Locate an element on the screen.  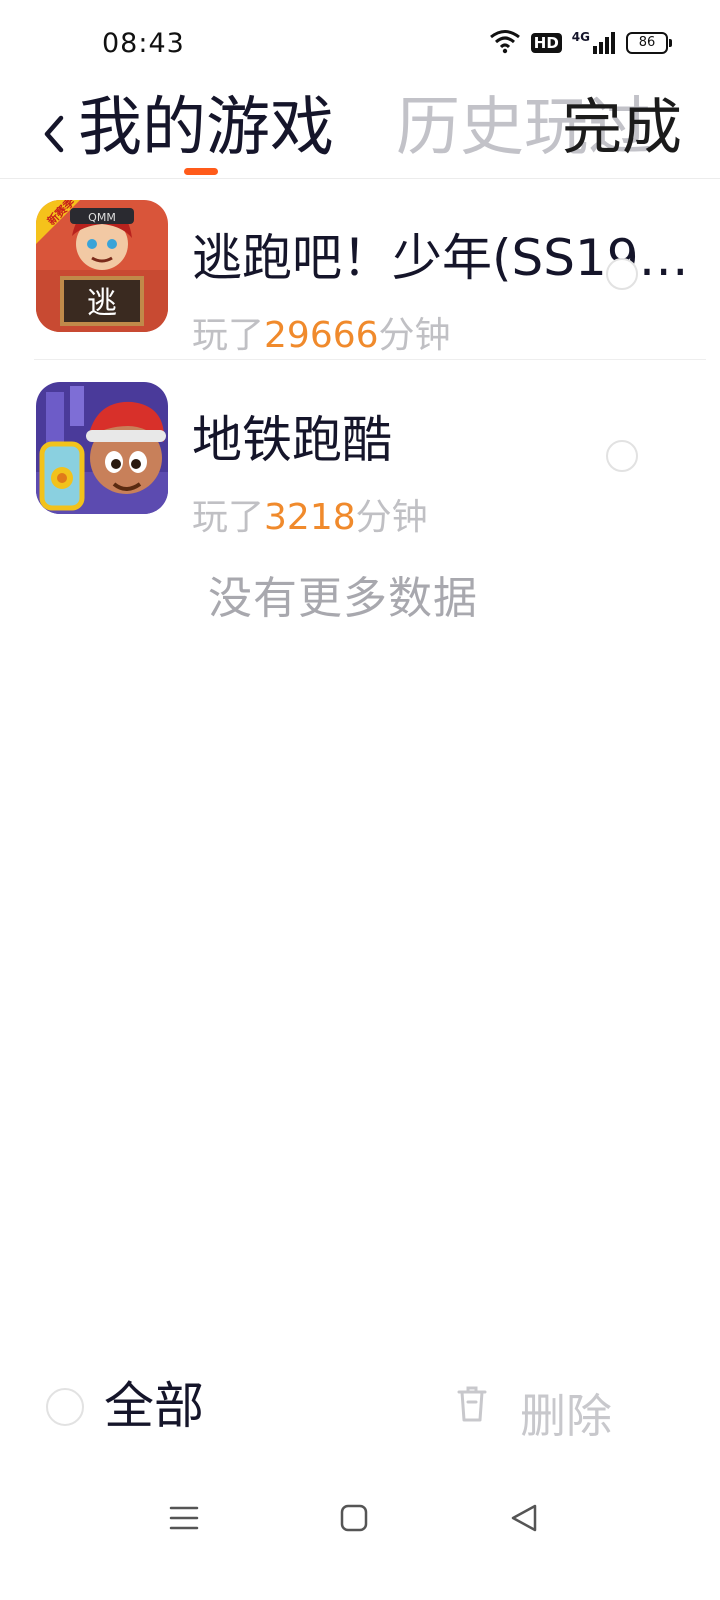
wifi-icon is located at coordinates (505, 43).